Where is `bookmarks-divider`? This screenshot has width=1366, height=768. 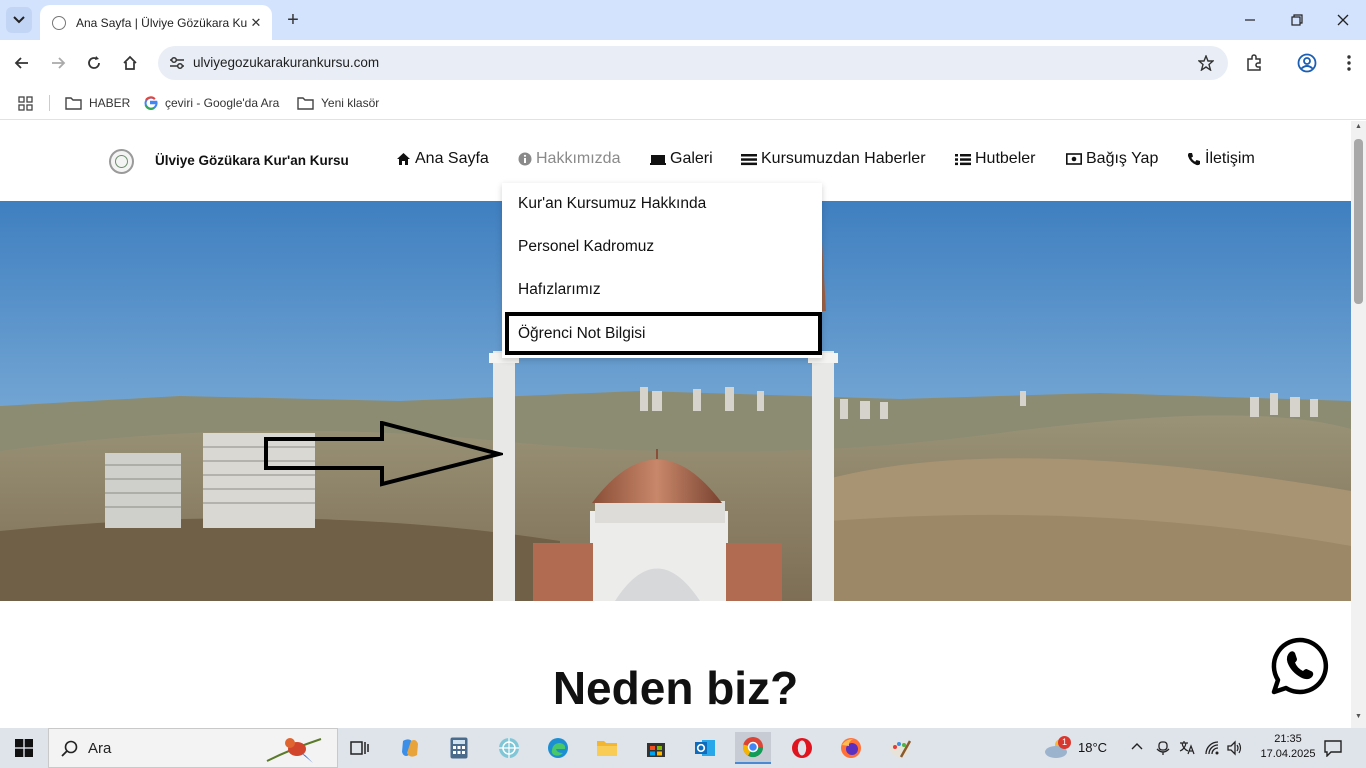 bookmarks-divider is located at coordinates (49, 103).